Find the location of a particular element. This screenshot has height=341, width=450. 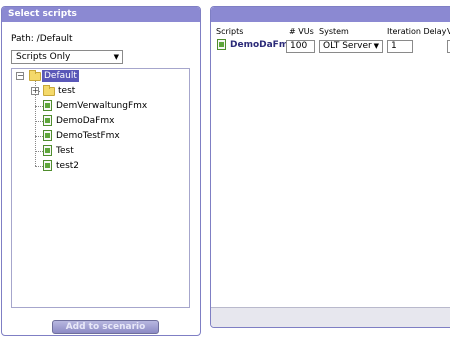

tree-node-label: Test is located at coordinates (65, 151).